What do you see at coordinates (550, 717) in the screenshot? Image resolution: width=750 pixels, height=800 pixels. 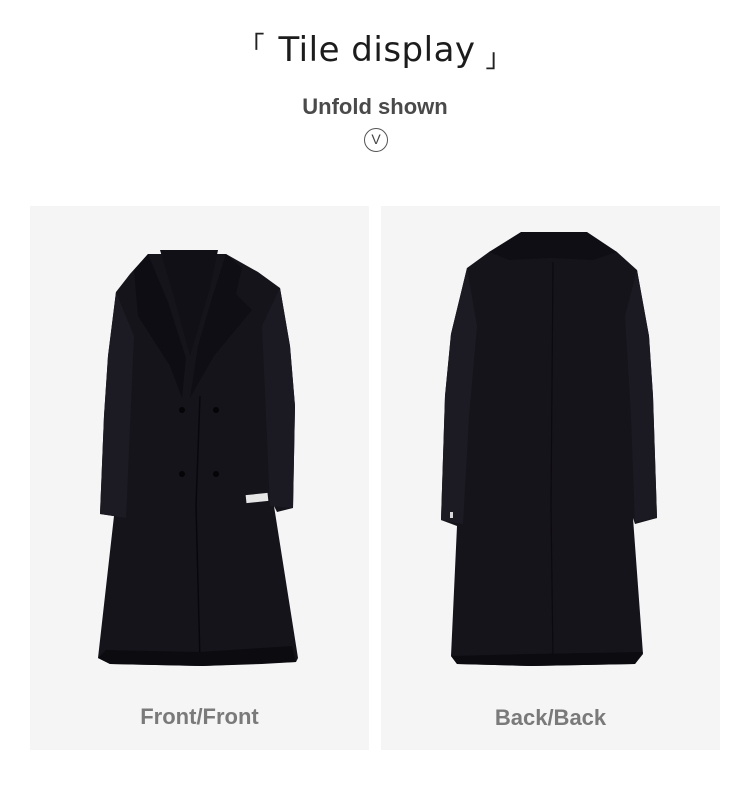 I see `back-caption: Back/Back` at bounding box center [550, 717].